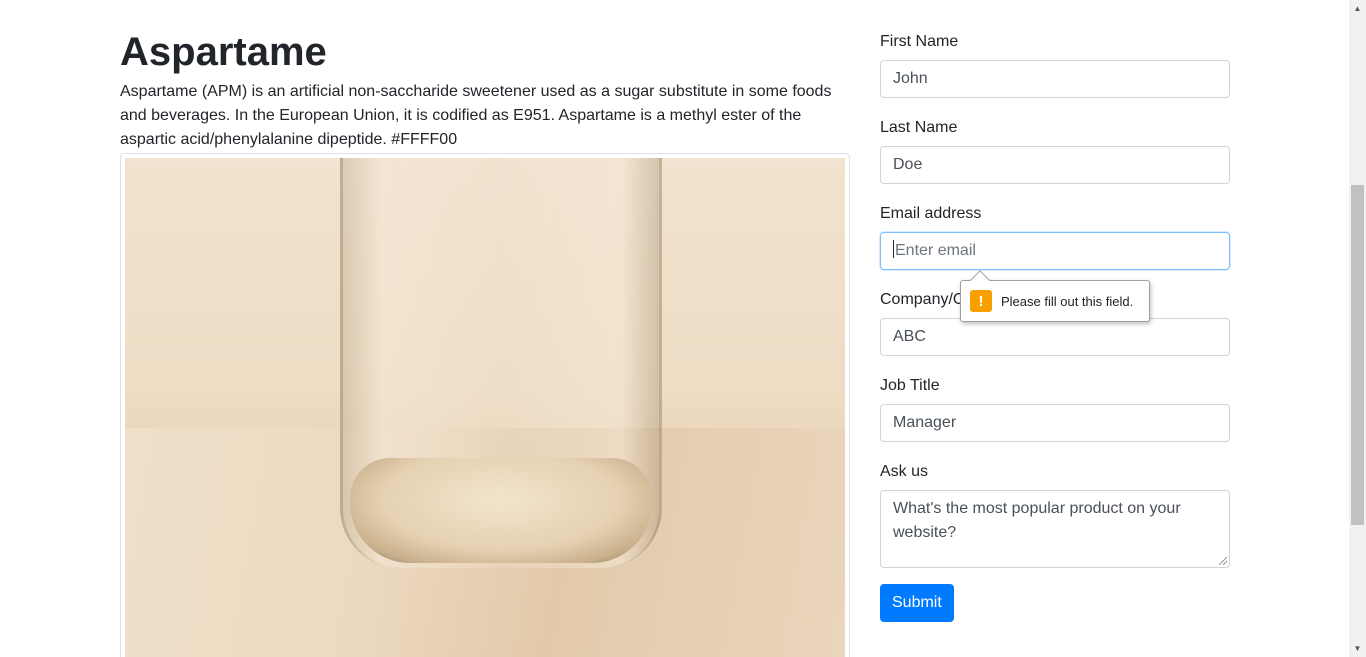 This screenshot has width=1366, height=657. I want to click on validation-message: Please fill out this field., so click(1067, 301).